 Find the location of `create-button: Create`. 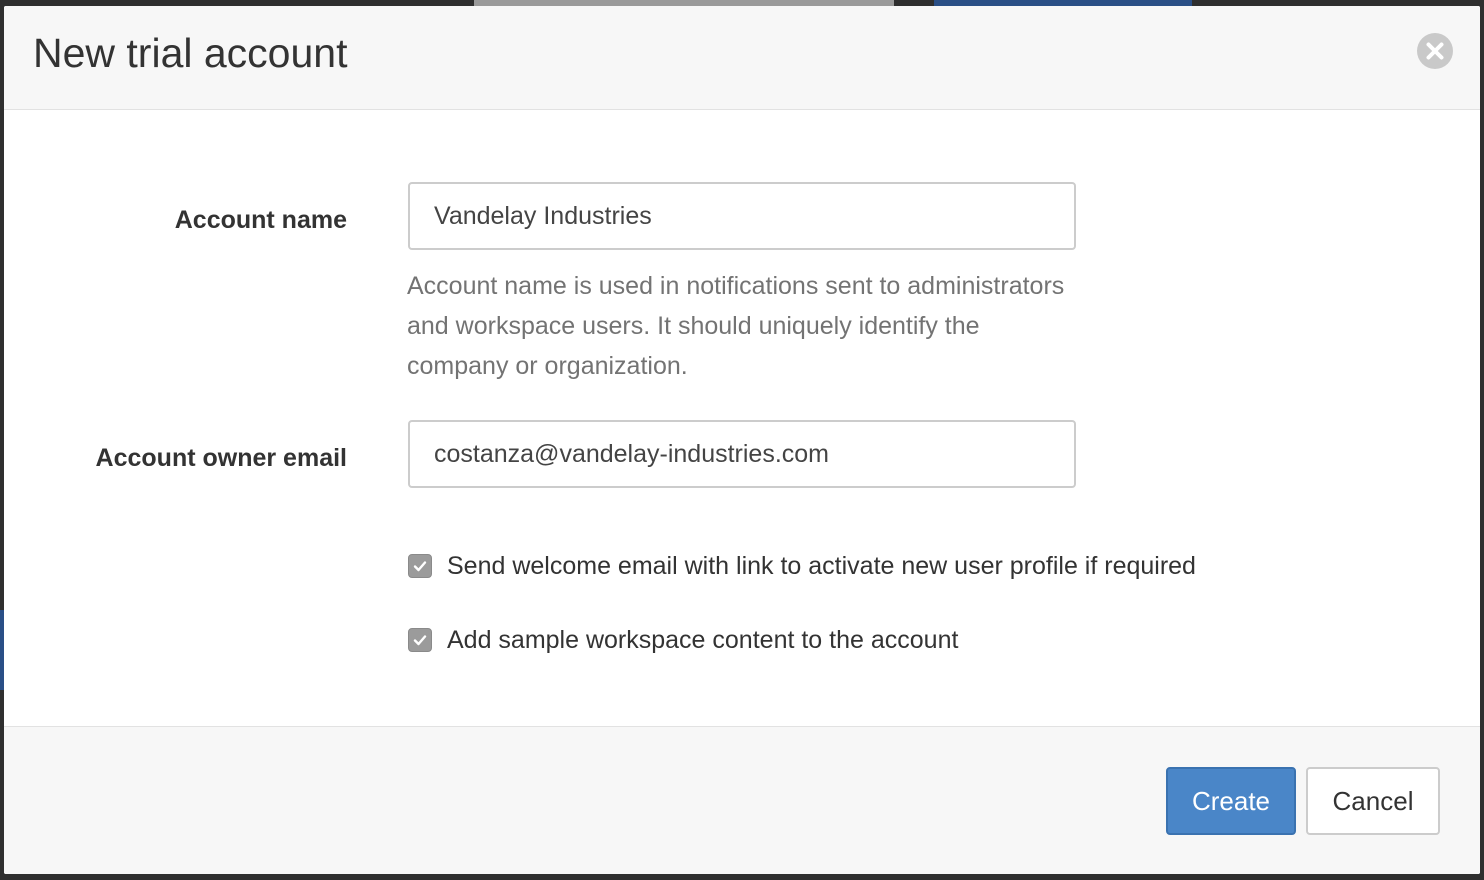

create-button: Create is located at coordinates (1231, 801).